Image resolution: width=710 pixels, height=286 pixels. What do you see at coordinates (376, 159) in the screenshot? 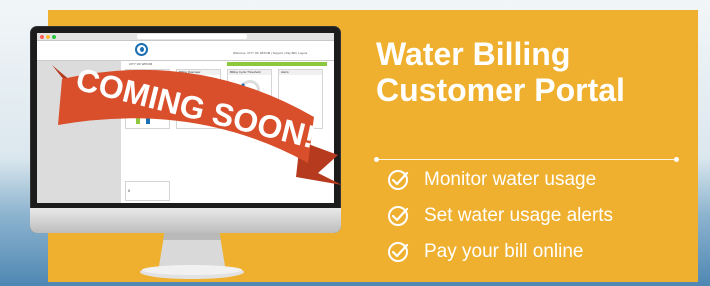
I see `divider-dot` at bounding box center [376, 159].